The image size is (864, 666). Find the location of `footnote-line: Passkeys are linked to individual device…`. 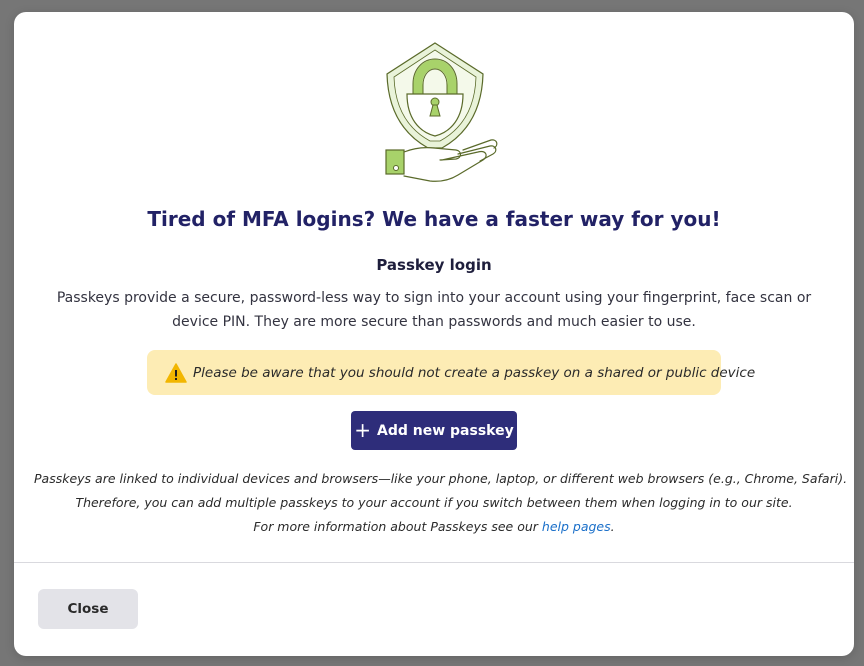

footnote-line: Passkeys are linked to individual device… is located at coordinates (441, 478).